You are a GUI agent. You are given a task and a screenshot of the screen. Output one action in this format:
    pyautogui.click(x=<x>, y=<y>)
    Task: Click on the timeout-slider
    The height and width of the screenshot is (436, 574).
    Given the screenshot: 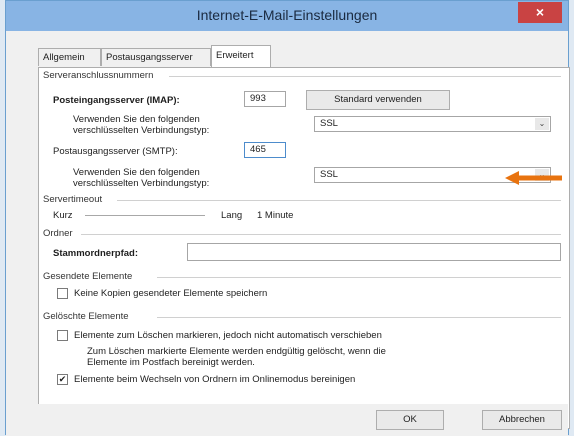 What is the action you would take?
    pyautogui.click(x=145, y=215)
    